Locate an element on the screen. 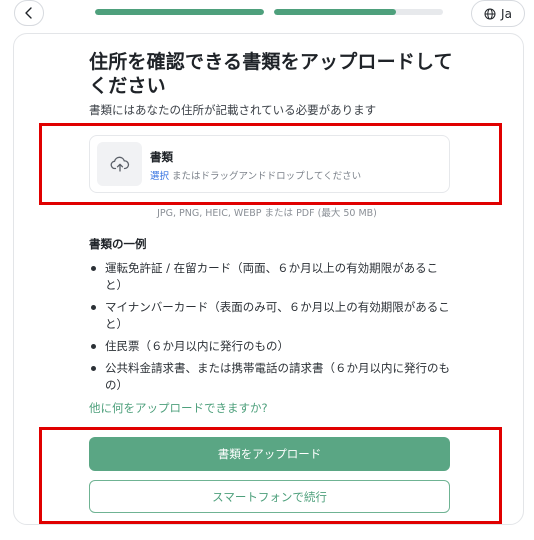 Image resolution: width=534 pixels, height=540 pixels. list-item: 運転免許証 / 在留カード（両面、６か月以上の有効期限があること） is located at coordinates (270, 277).